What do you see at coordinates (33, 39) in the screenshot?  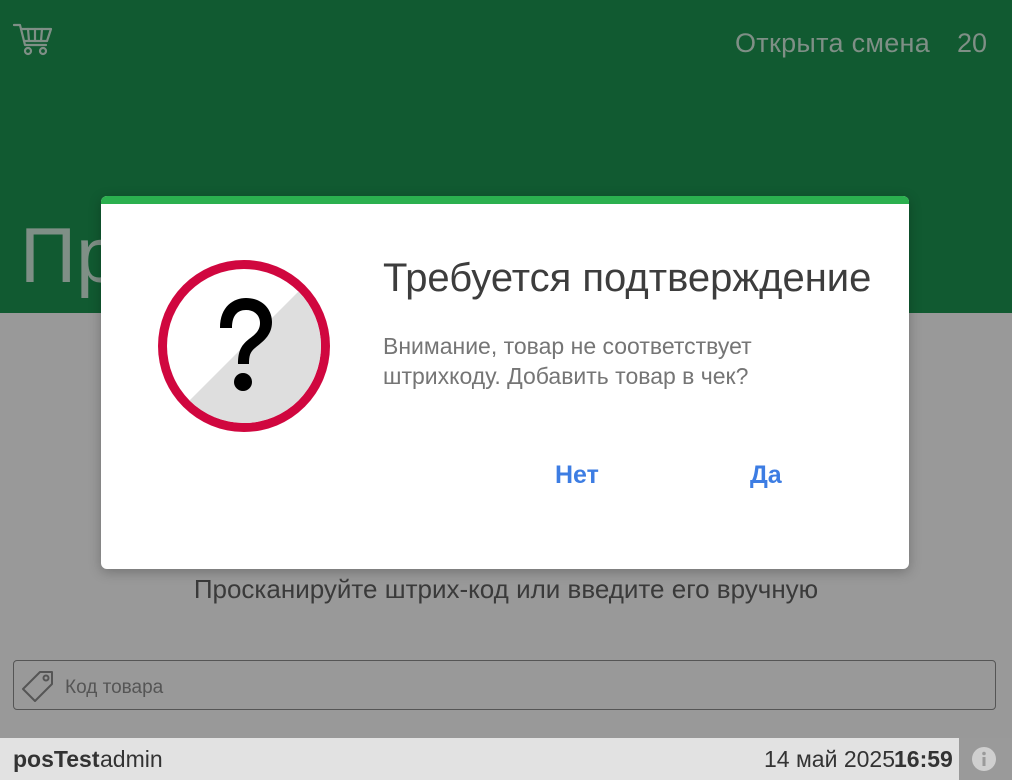 I see `cart-icon` at bounding box center [33, 39].